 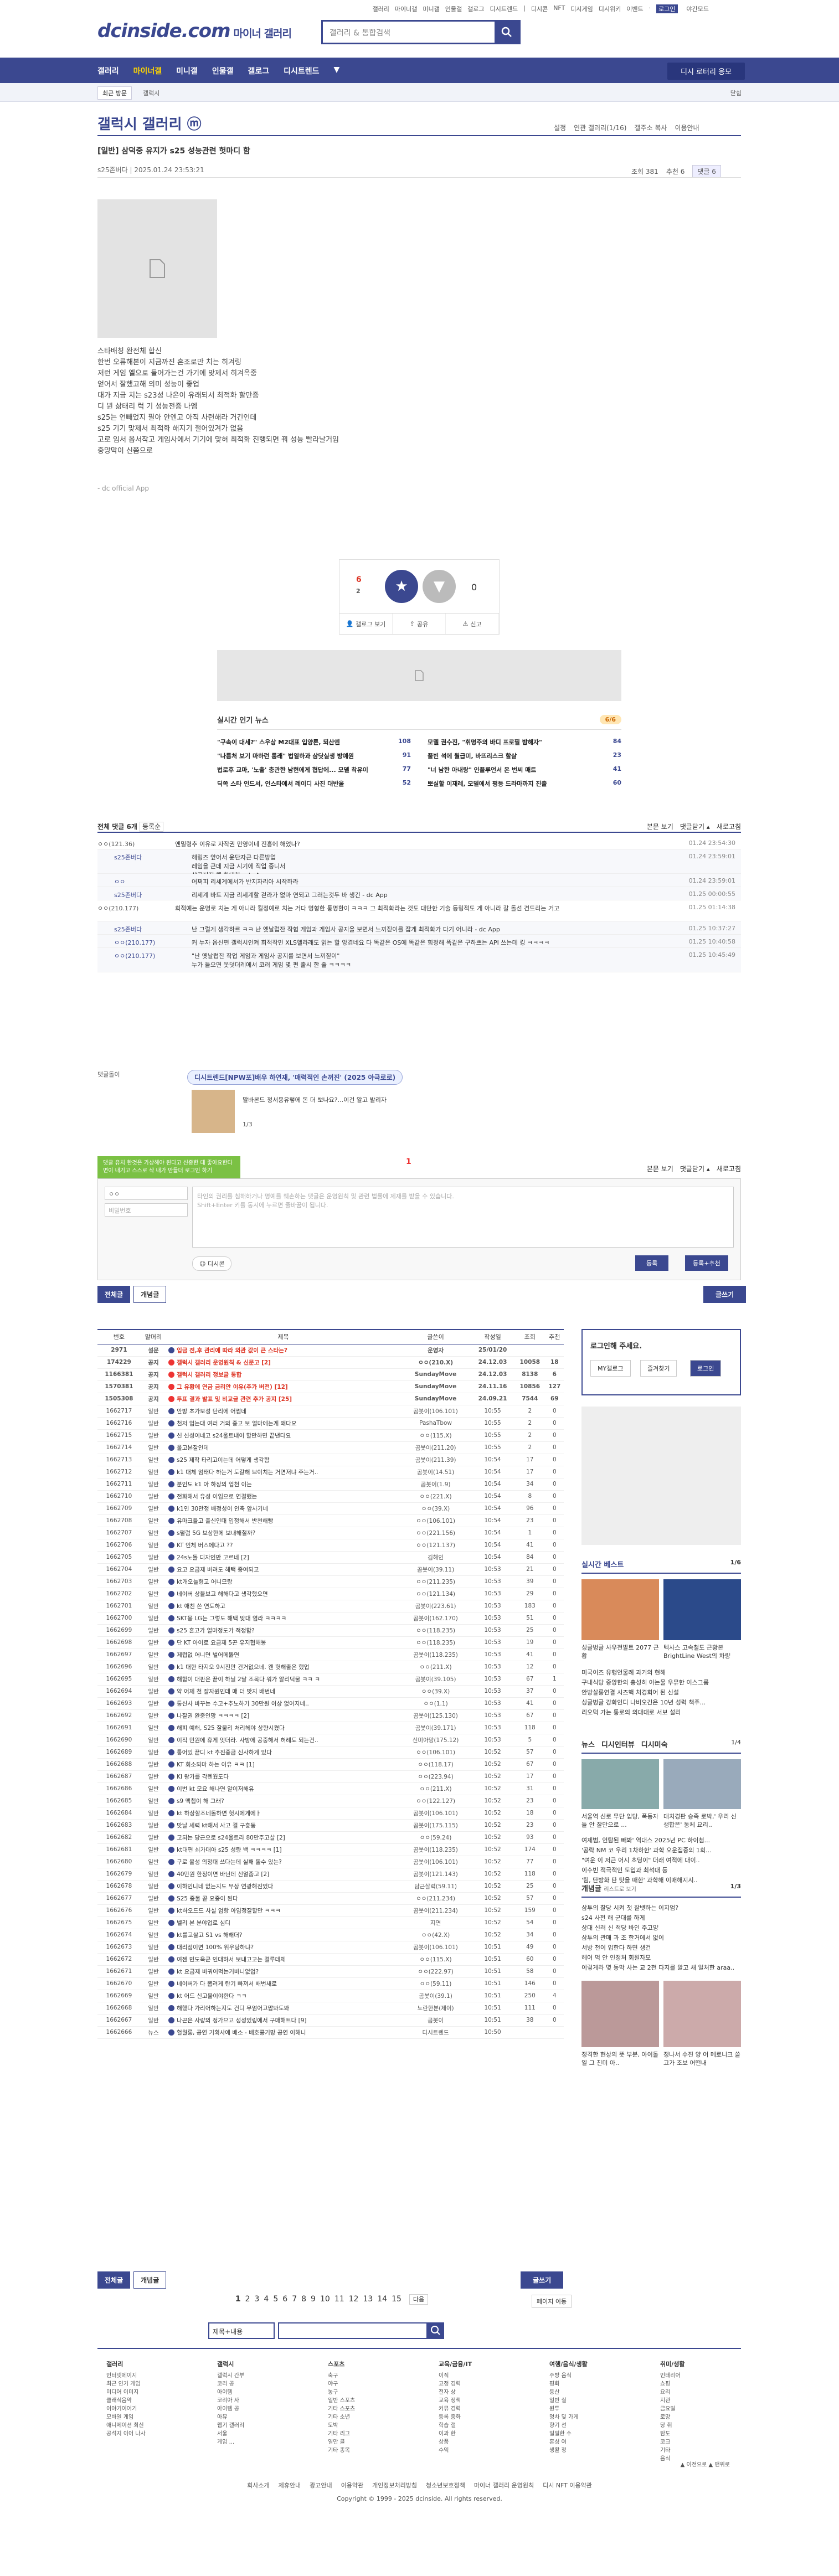 I want to click on recent-visit-item: 갤럭시, so click(x=151, y=93).